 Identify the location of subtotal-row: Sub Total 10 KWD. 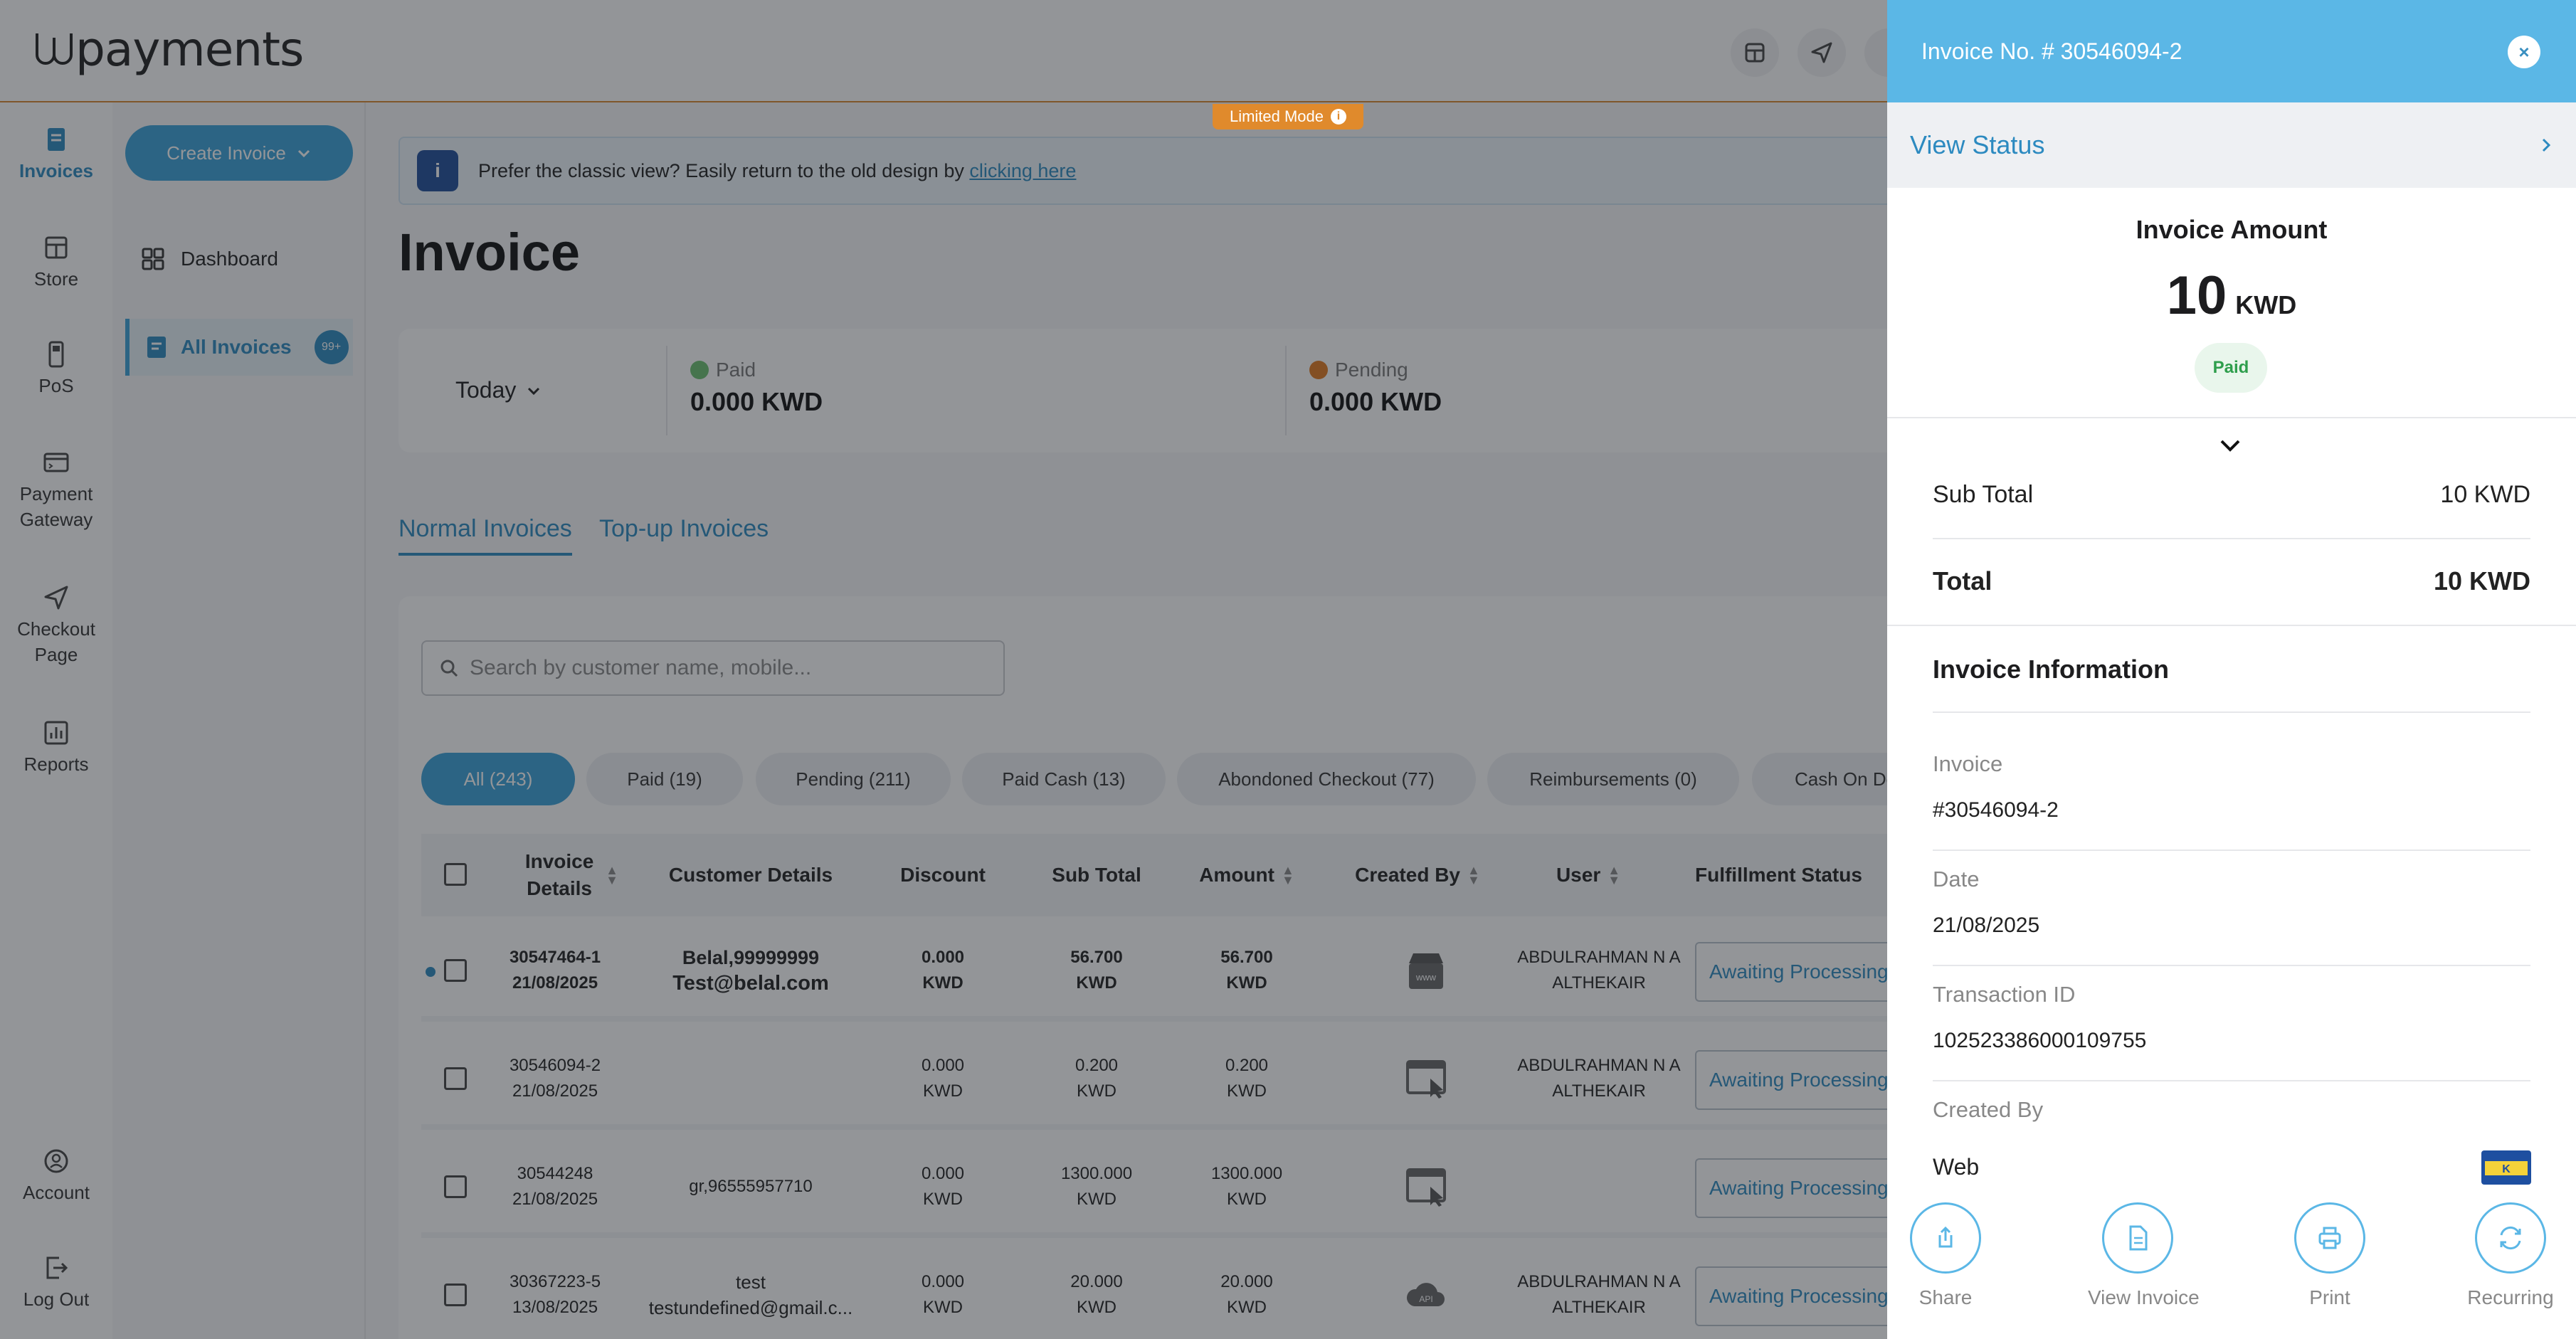
(2231, 494).